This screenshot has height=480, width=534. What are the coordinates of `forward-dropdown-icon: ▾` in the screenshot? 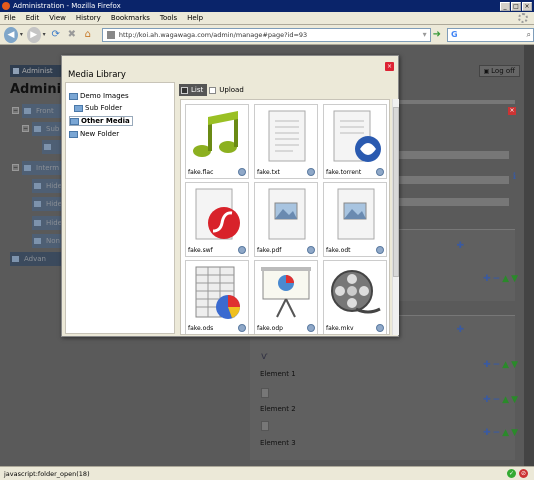 It's located at (44, 34).